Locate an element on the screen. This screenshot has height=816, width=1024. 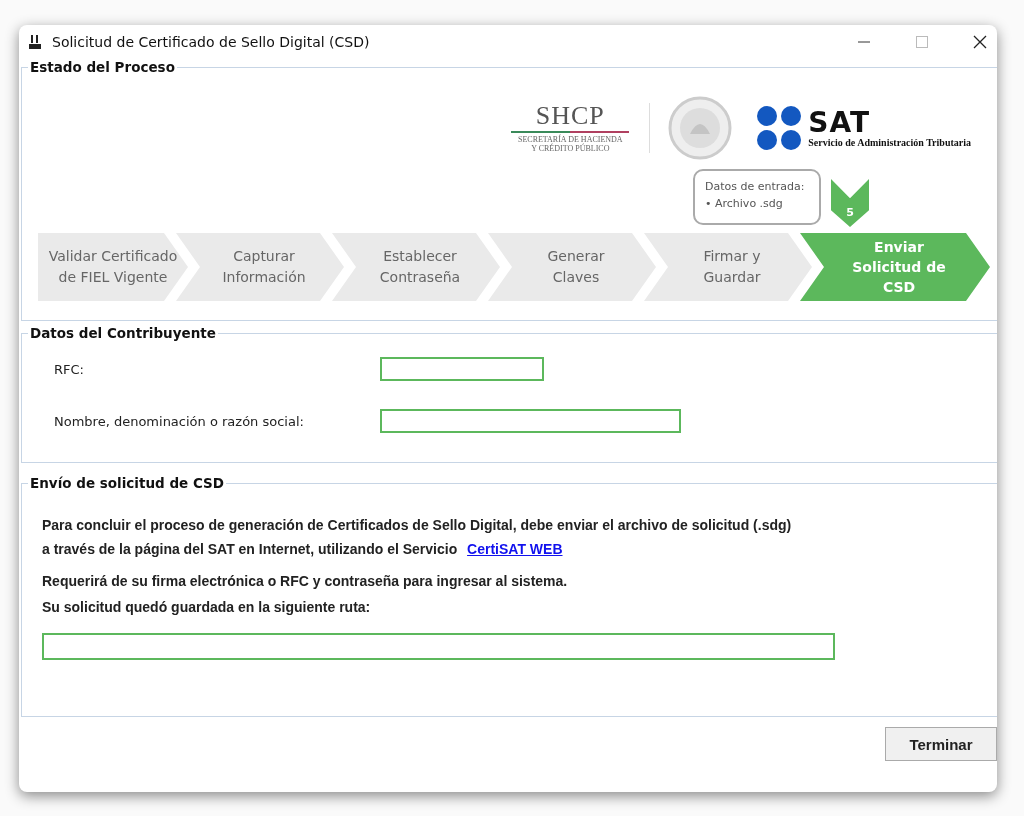
logo-text: SAT is located at coordinates (840, 122).